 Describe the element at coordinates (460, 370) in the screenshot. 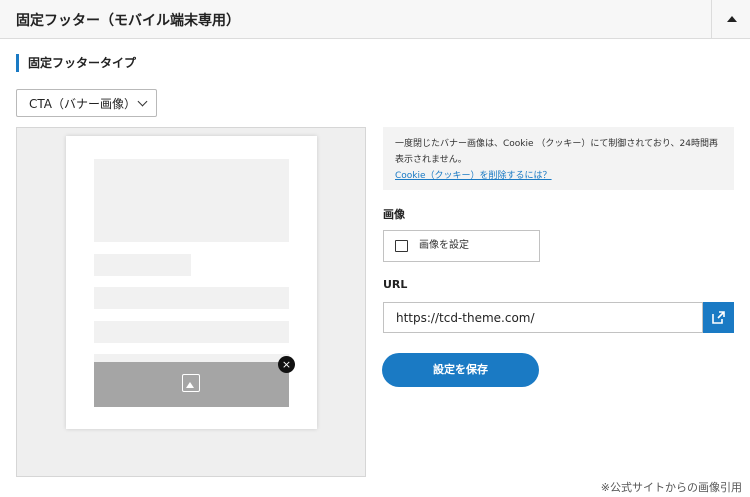

I see `save-settings-button: 設定を保存` at that location.